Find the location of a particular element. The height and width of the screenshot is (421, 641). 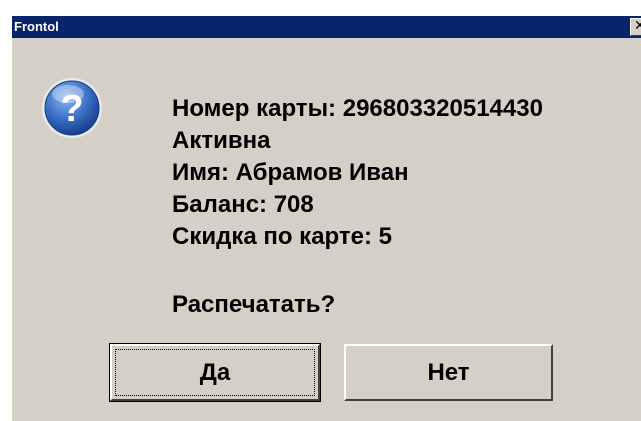

close-icon: ✕ is located at coordinates (637, 26).